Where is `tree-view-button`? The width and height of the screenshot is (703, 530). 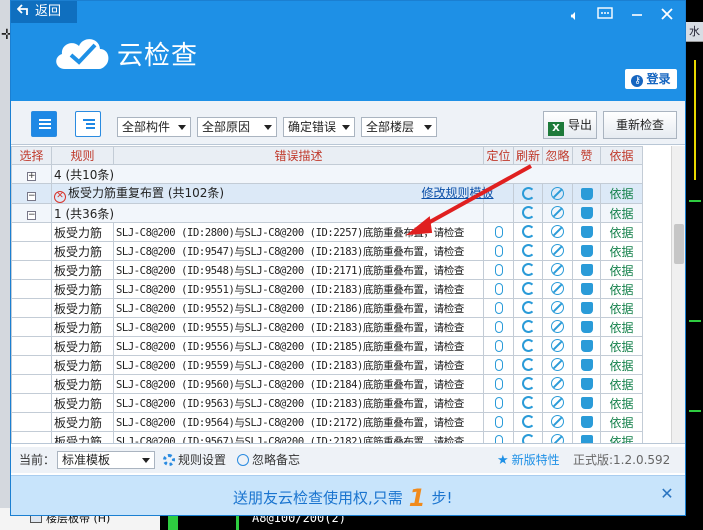 tree-view-button is located at coordinates (88, 124).